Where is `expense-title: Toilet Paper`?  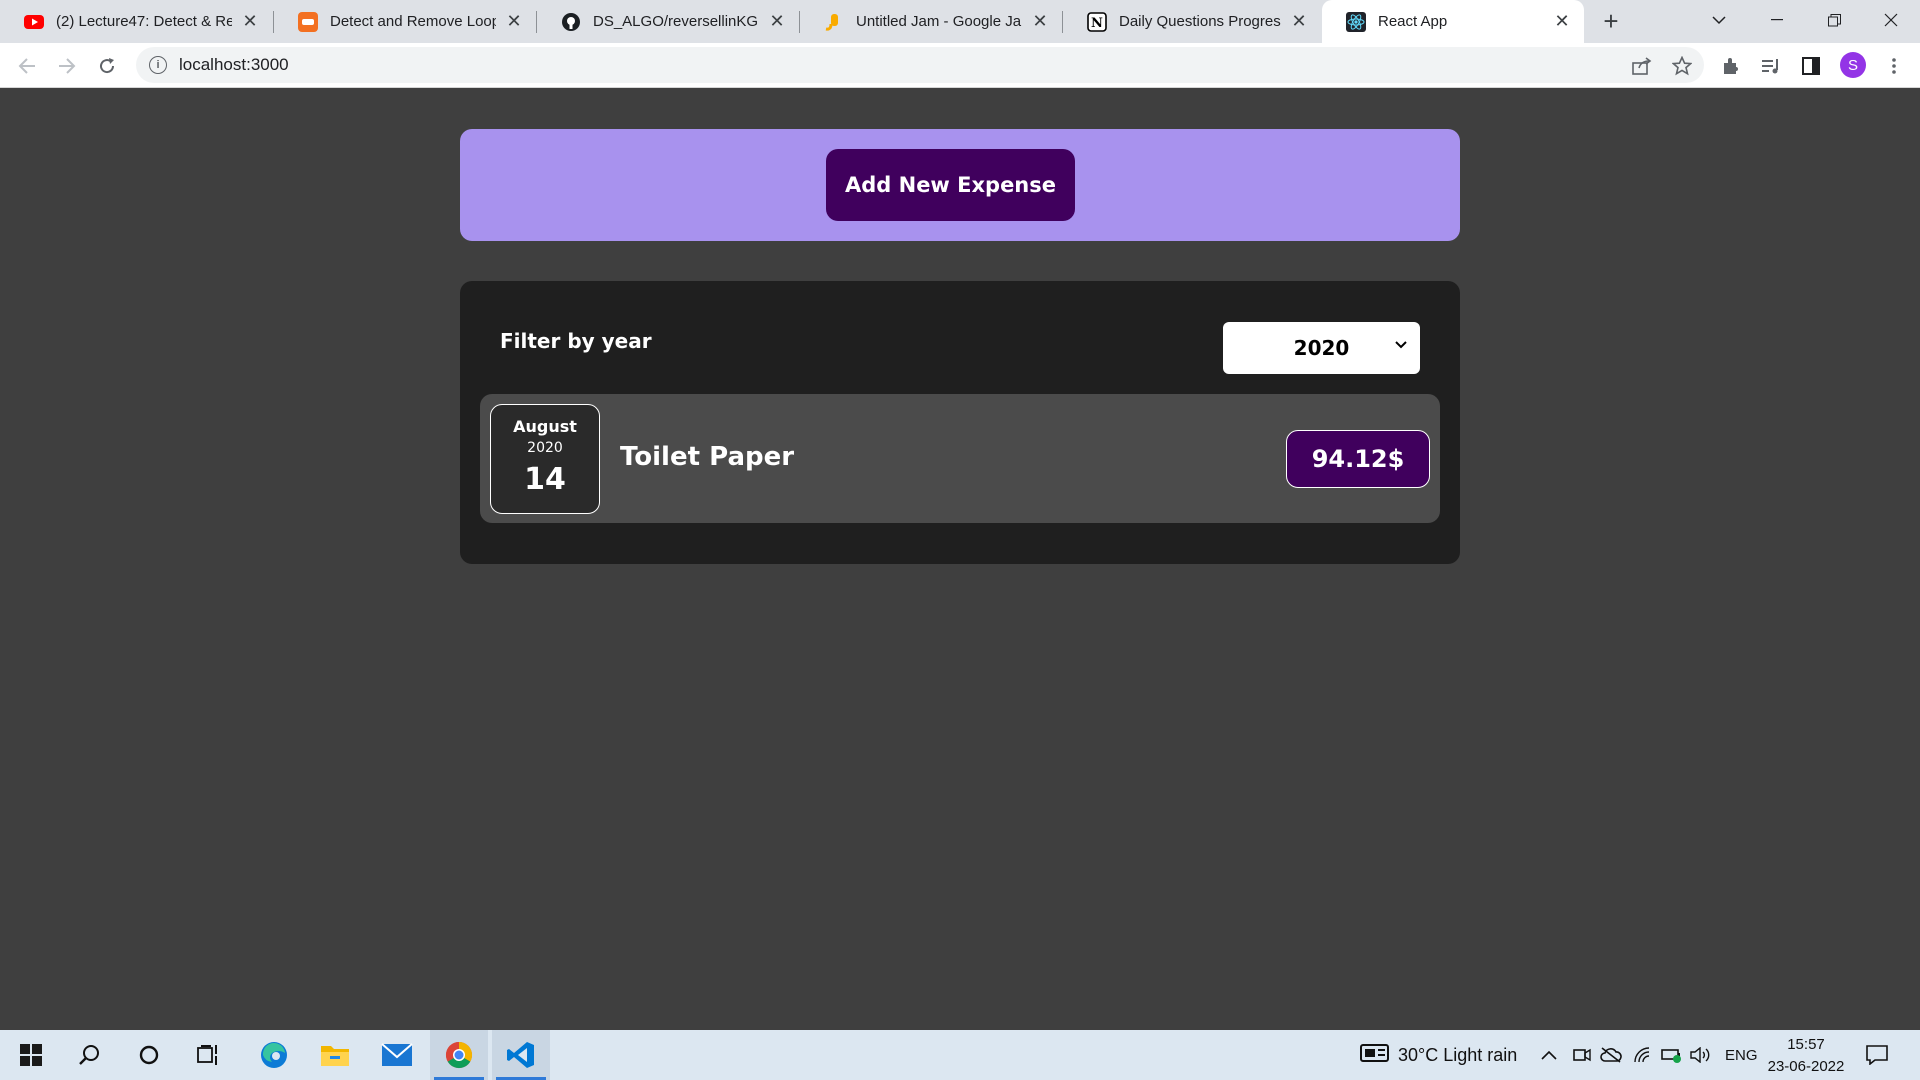
expense-title: Toilet Paper is located at coordinates (707, 457).